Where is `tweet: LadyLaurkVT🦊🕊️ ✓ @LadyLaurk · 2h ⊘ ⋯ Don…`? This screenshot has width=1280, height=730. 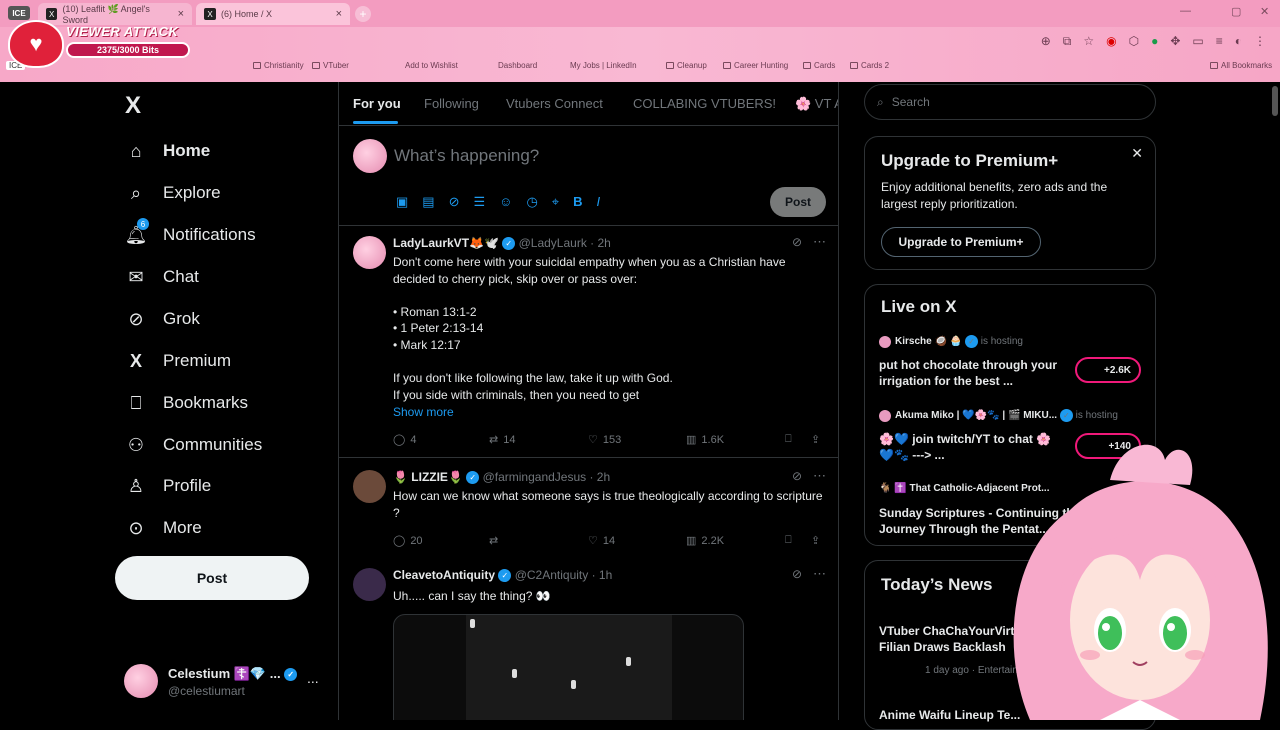 tweet: LadyLaurkVT🦊🕊️ ✓ @LadyLaurk · 2h ⊘ ⋯ Don… is located at coordinates (588, 342).